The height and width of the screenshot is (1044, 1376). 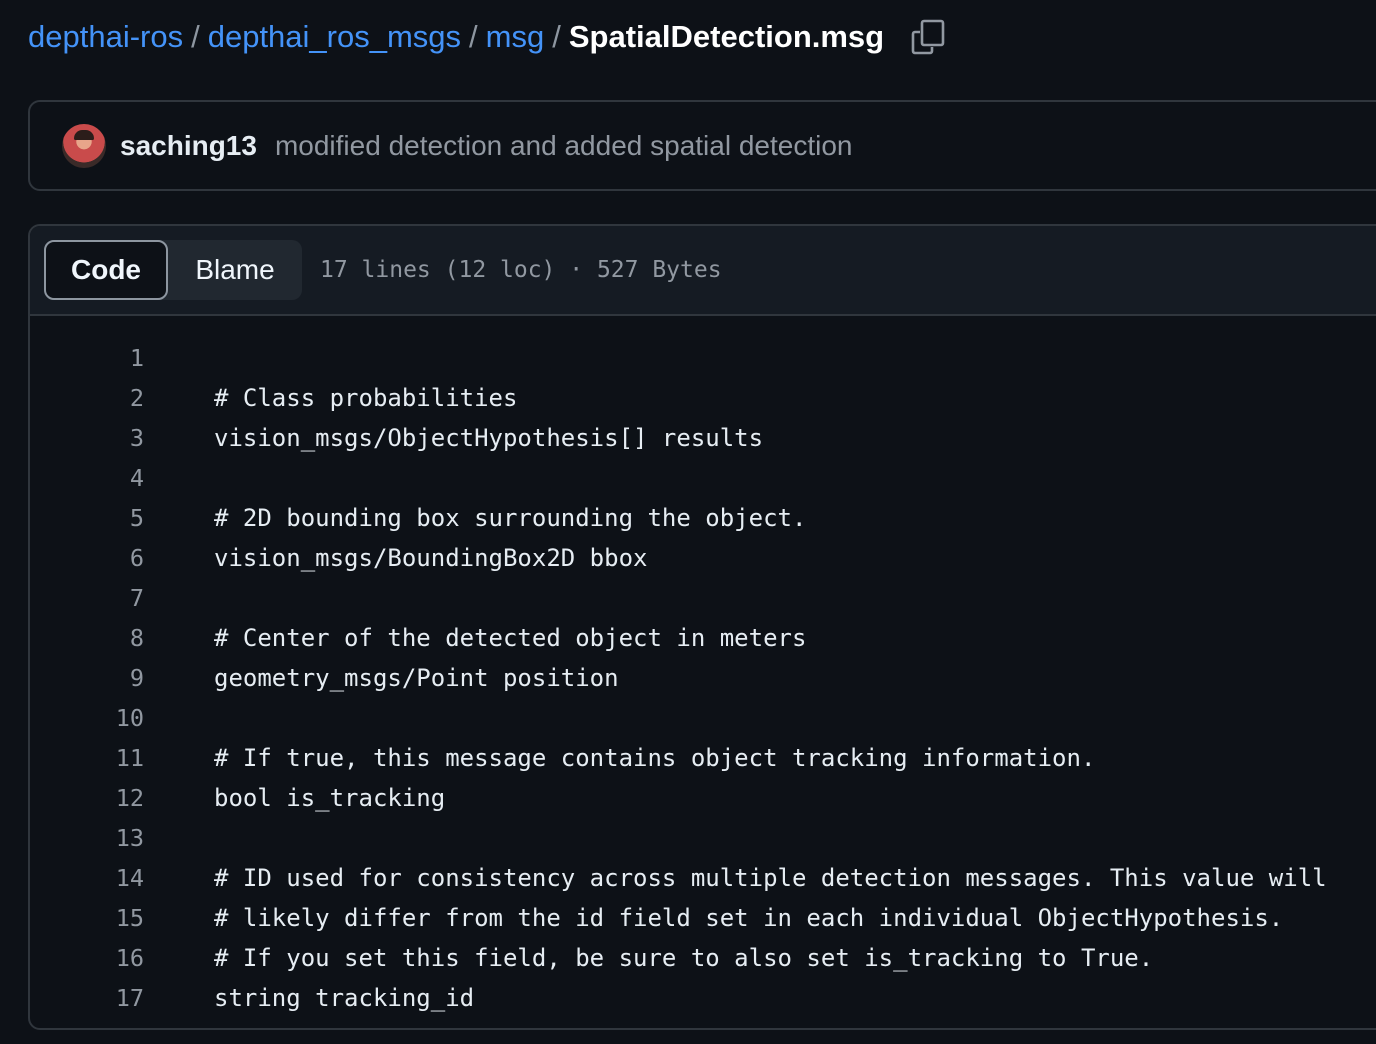 I want to click on line-code: vision_msgs/ObjectHypothesis[] results, so click(x=489, y=438).